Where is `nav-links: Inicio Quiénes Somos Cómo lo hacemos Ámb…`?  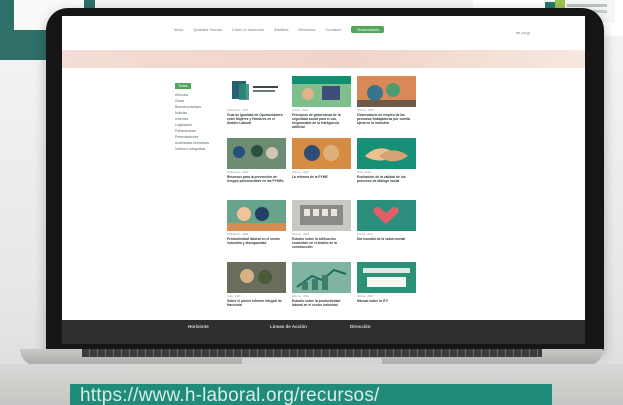 nav-links: Inicio Quiénes Somos Cómo lo hacemos Ámb… is located at coordinates (279, 29).